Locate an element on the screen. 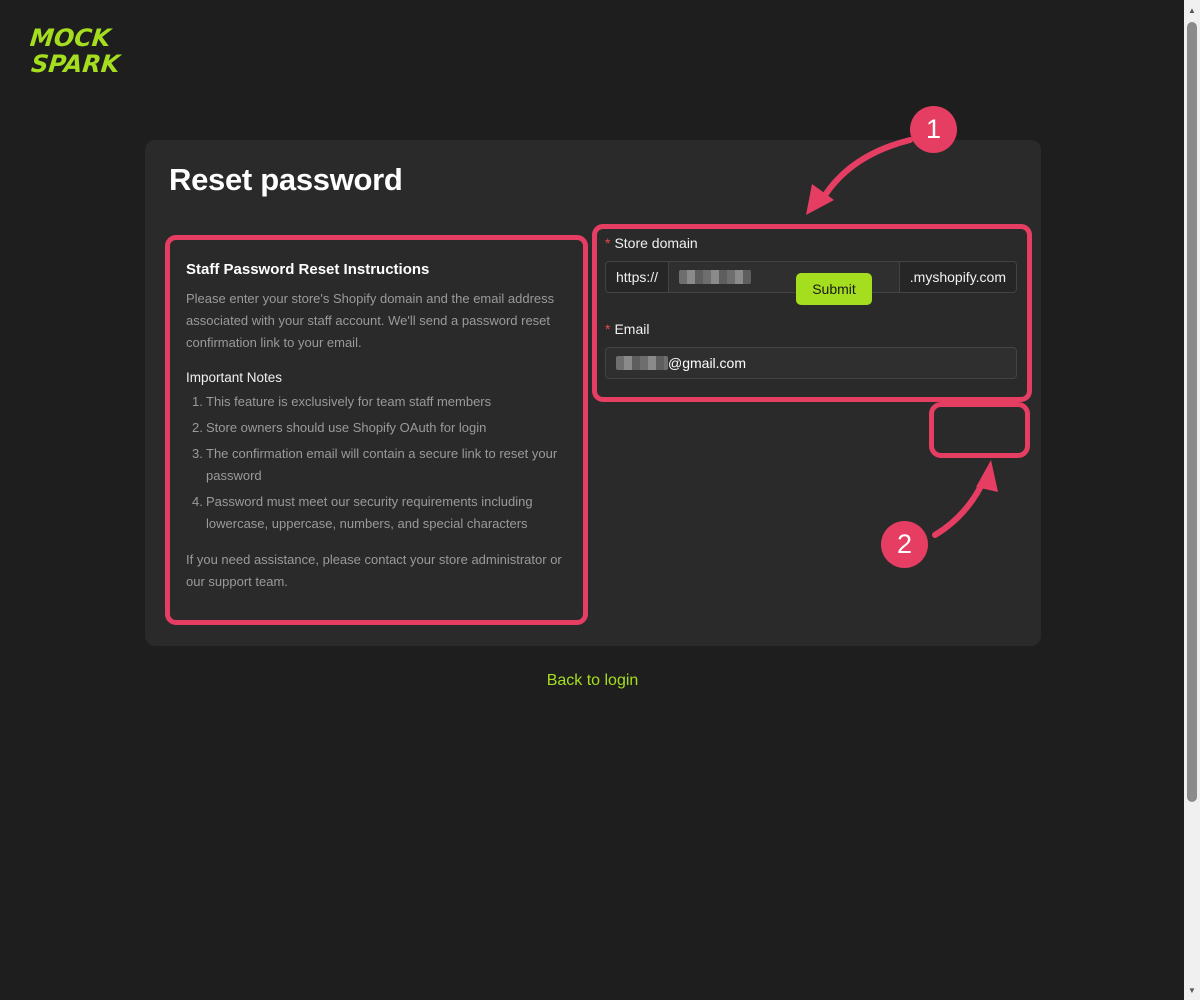  mockspark-logo-graphic: MOCK SPARK is located at coordinates (76, 51).